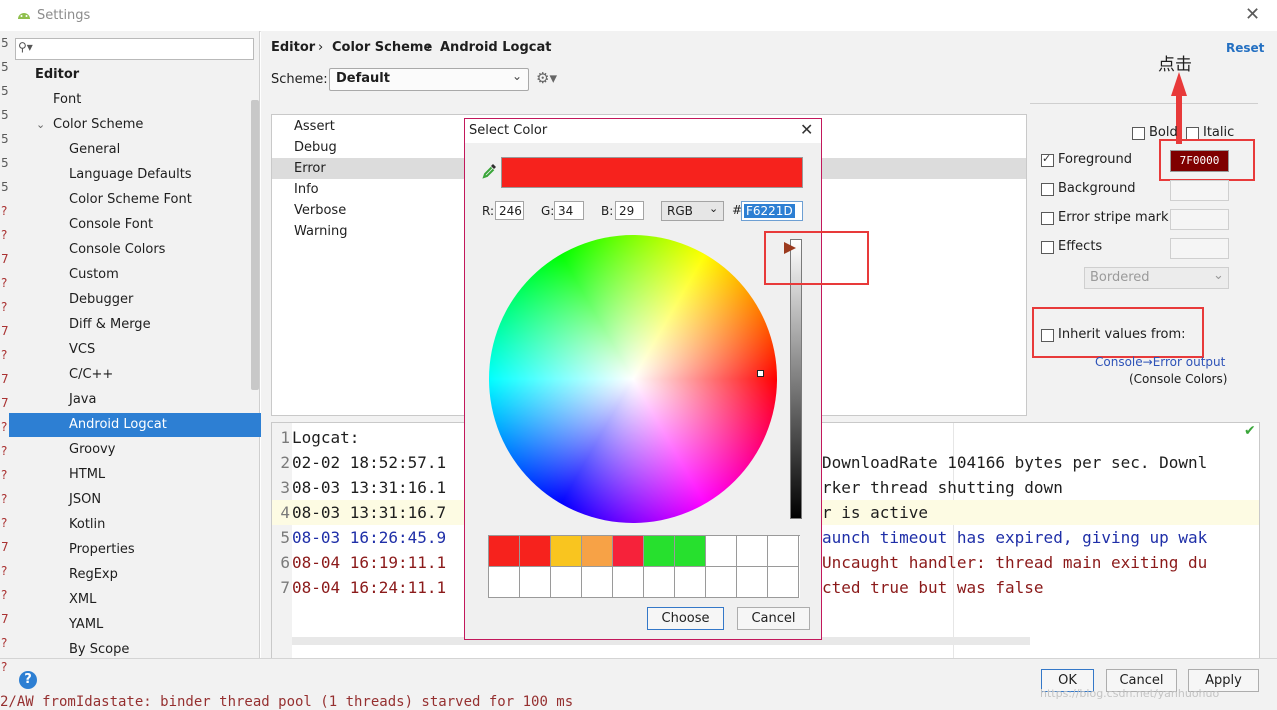  What do you see at coordinates (134, 49) in the screenshot?
I see `search-input: ⚲▾` at bounding box center [134, 49].